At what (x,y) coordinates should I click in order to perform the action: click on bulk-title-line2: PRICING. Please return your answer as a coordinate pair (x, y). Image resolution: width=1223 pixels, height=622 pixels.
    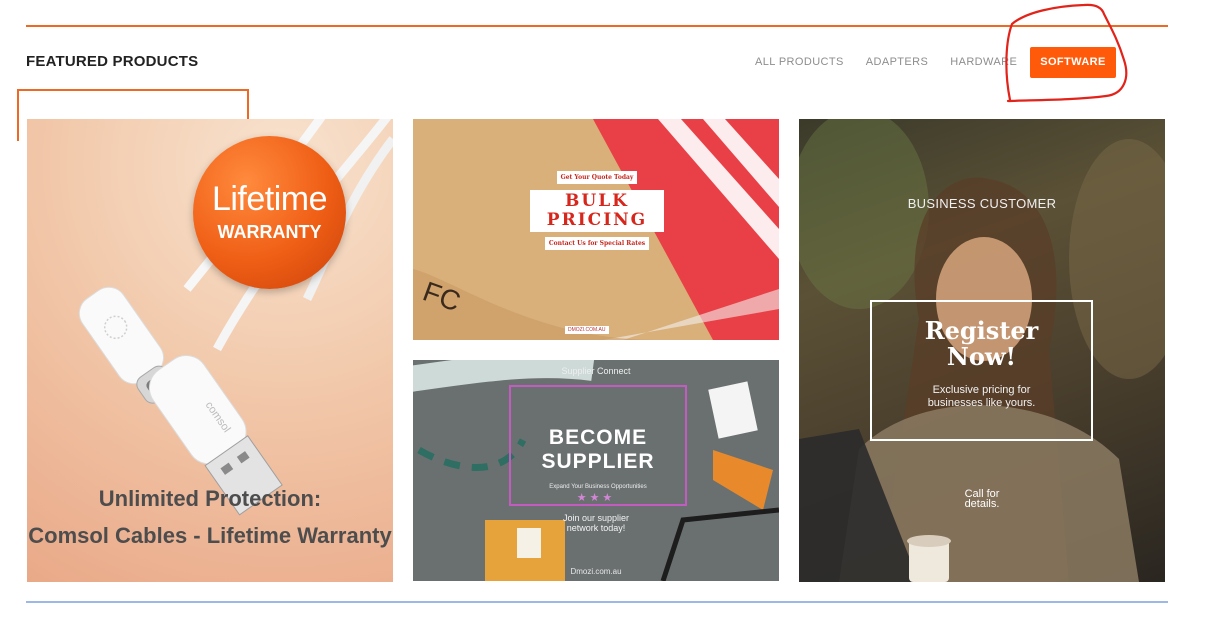
    Looking at the image, I should click on (597, 220).